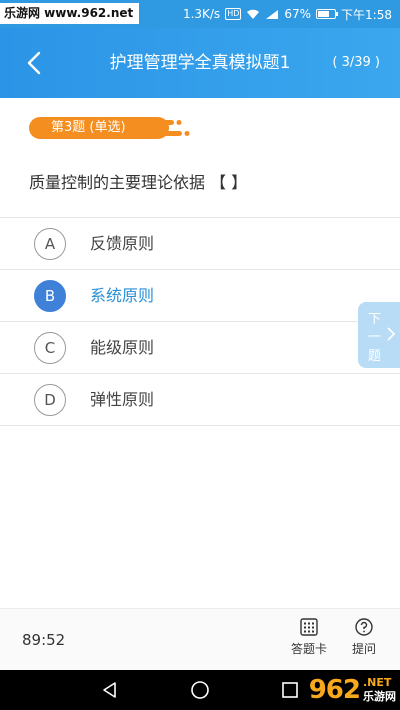 The image size is (400, 710). What do you see at coordinates (375, 356) in the screenshot?
I see `next-label-3: 题` at bounding box center [375, 356].